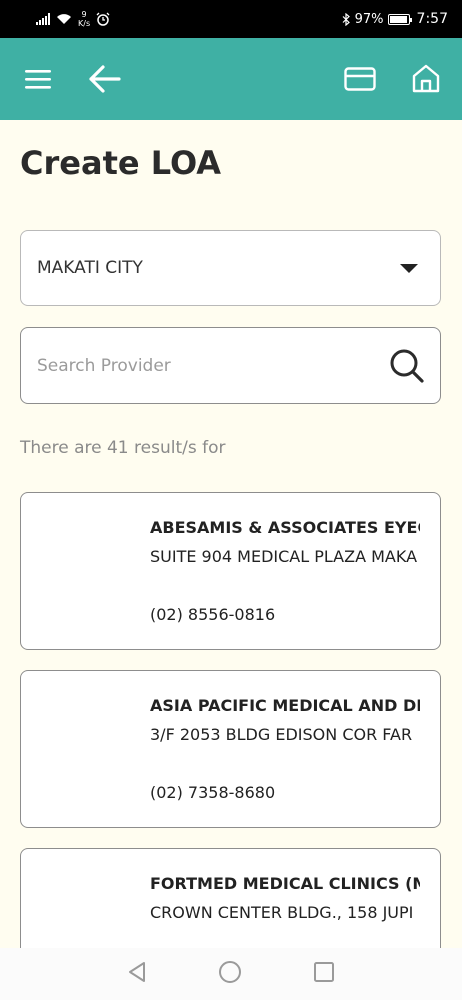  What do you see at coordinates (324, 974) in the screenshot?
I see `nav-recents-icon` at bounding box center [324, 974].